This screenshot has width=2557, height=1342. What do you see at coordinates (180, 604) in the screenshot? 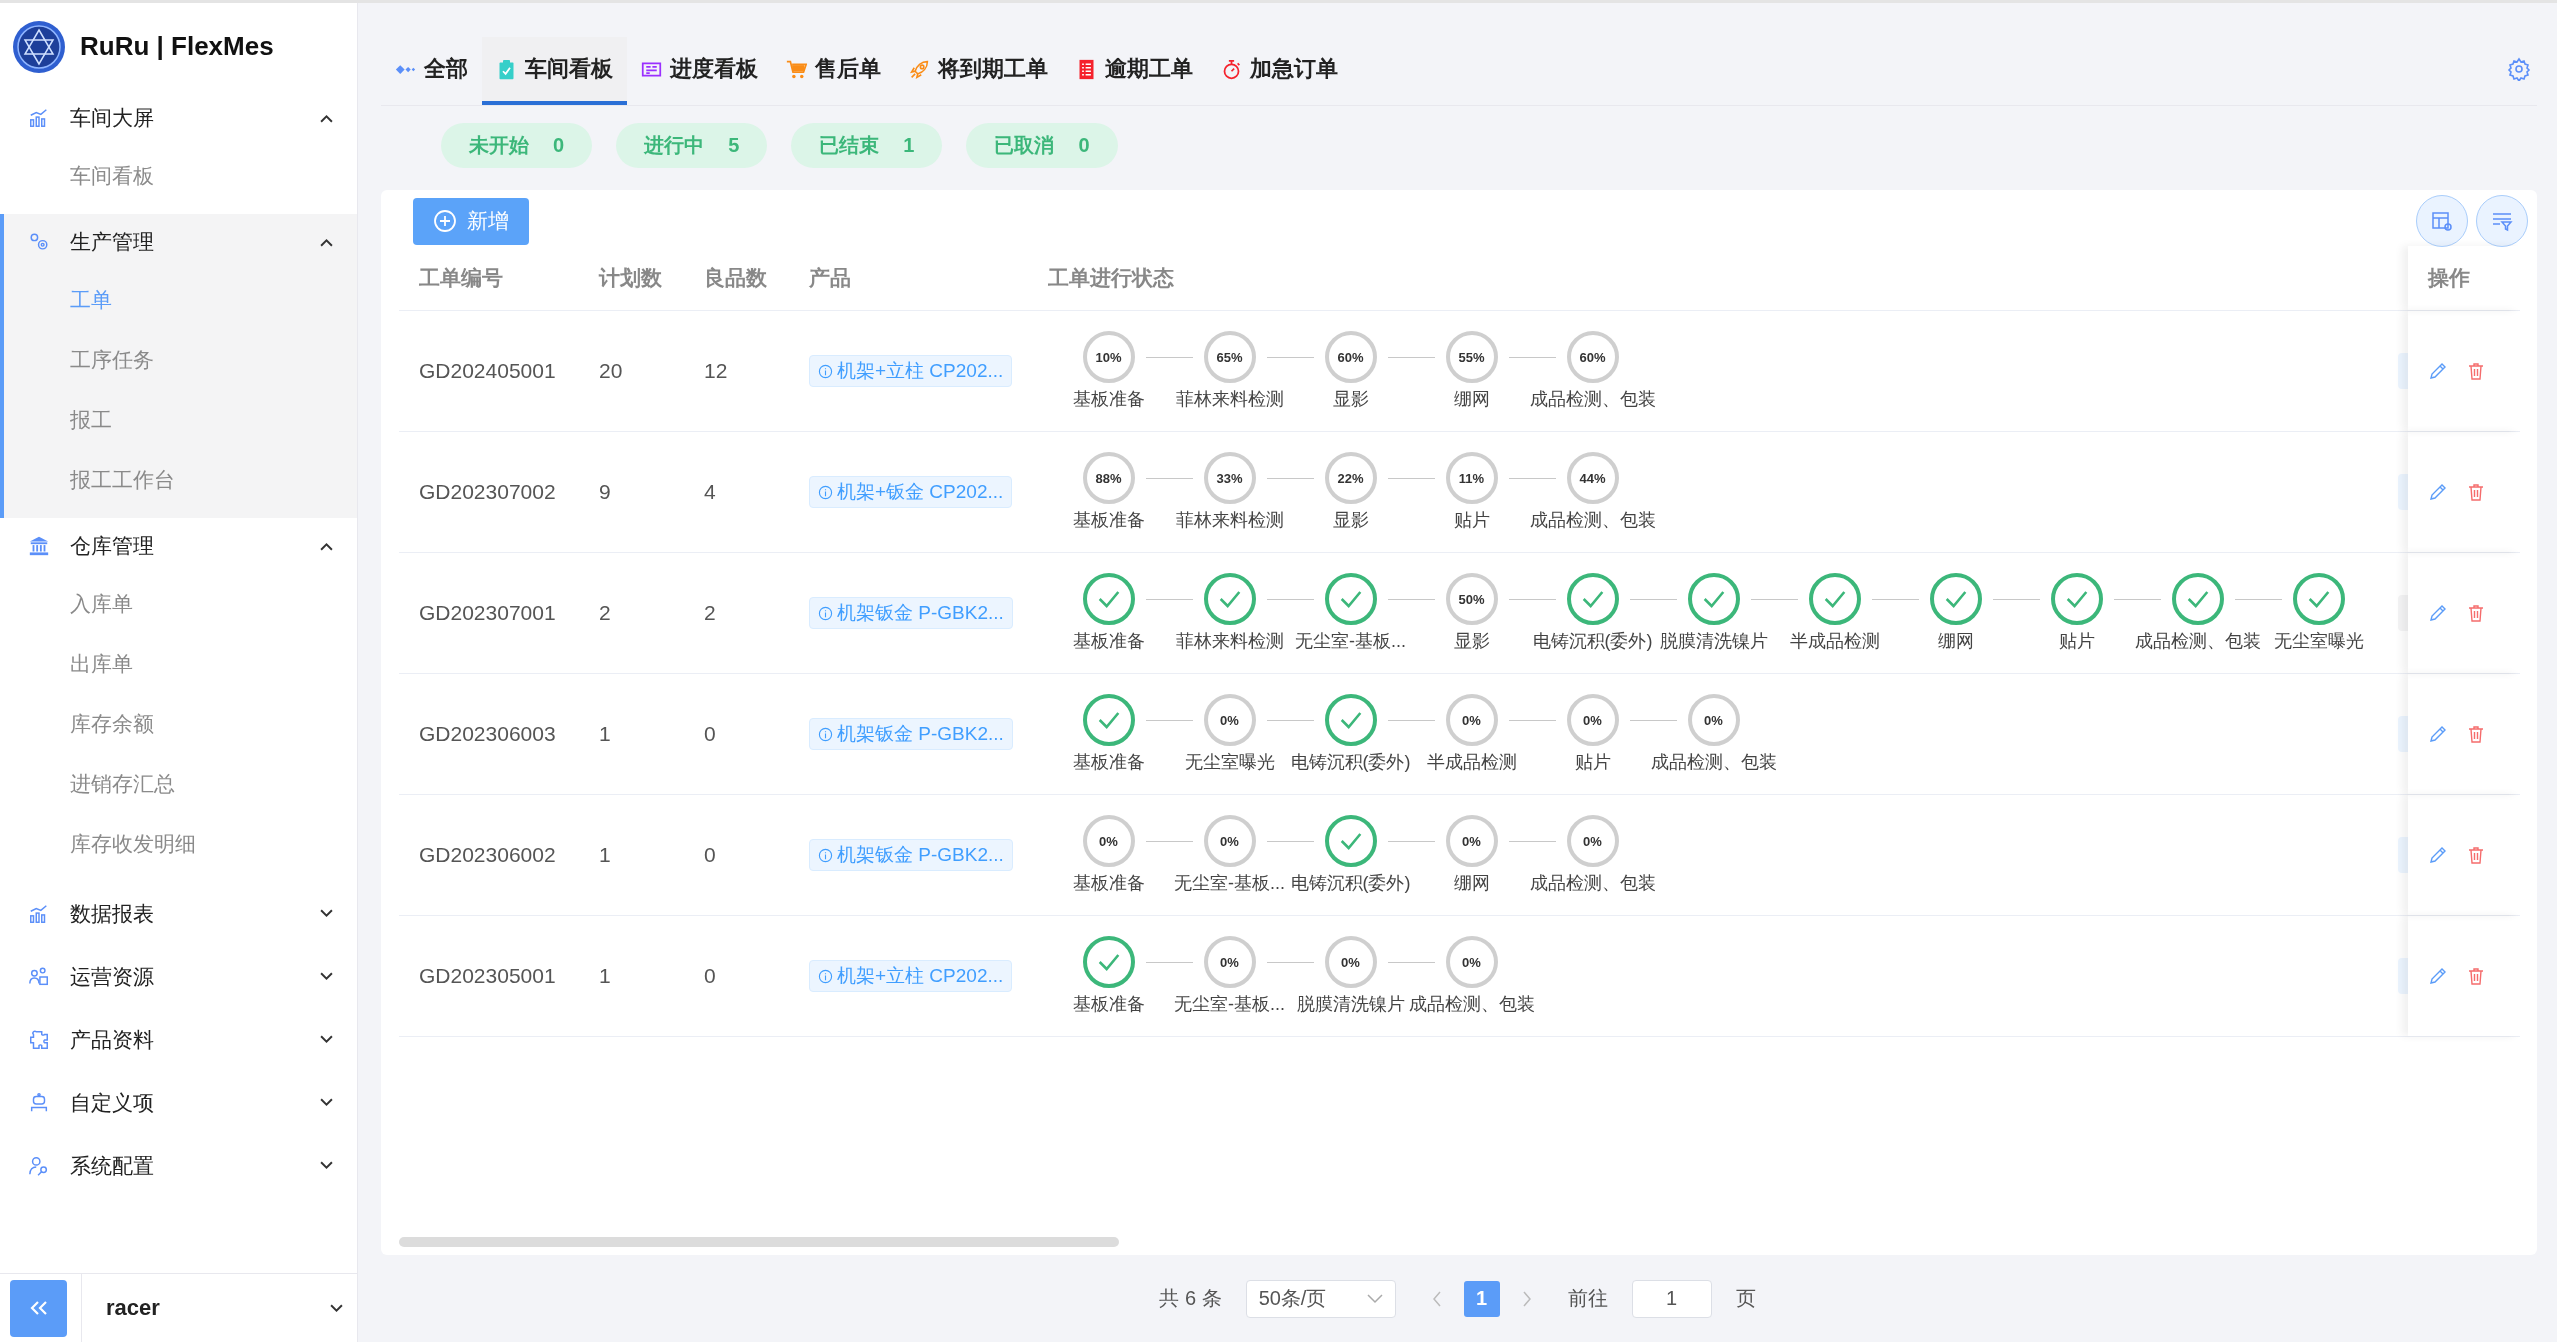
I see `menu-item: 入库单` at bounding box center [180, 604].